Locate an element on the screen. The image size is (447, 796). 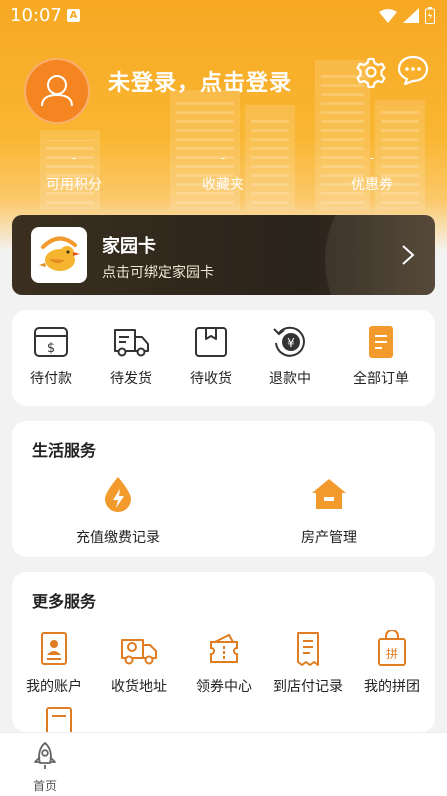
service-shipping-address: 收货地址 is located at coordinates (139, 663).